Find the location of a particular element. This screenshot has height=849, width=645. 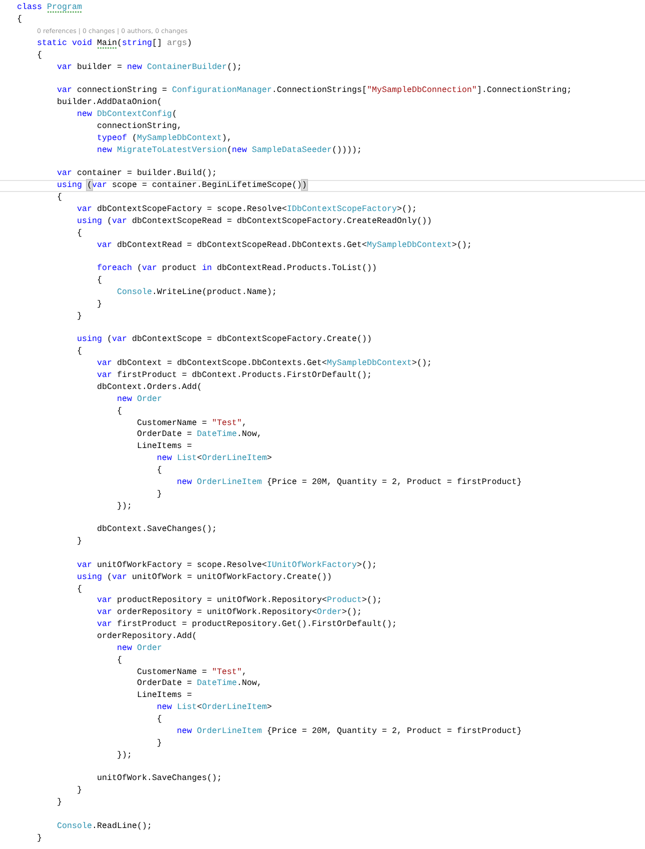

code-line: var unitOfWorkFactory = scope.Resolve<IUnitOfWorkFactory>(); is located at coordinates (226, 565).